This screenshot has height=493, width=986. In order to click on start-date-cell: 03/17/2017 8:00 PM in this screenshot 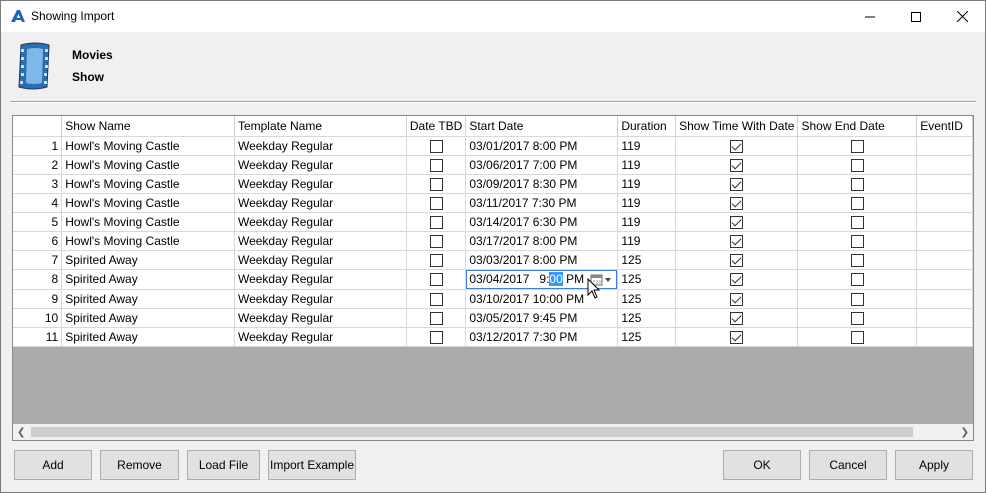, I will do `click(542, 241)`.